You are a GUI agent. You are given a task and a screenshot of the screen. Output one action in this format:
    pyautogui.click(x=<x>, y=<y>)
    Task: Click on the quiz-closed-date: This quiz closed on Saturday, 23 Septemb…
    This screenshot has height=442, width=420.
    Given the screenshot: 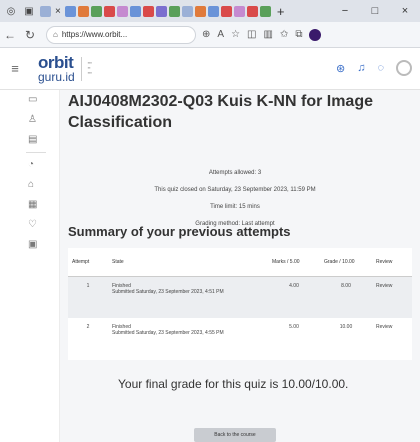 What is the action you would take?
    pyautogui.click(x=235, y=190)
    